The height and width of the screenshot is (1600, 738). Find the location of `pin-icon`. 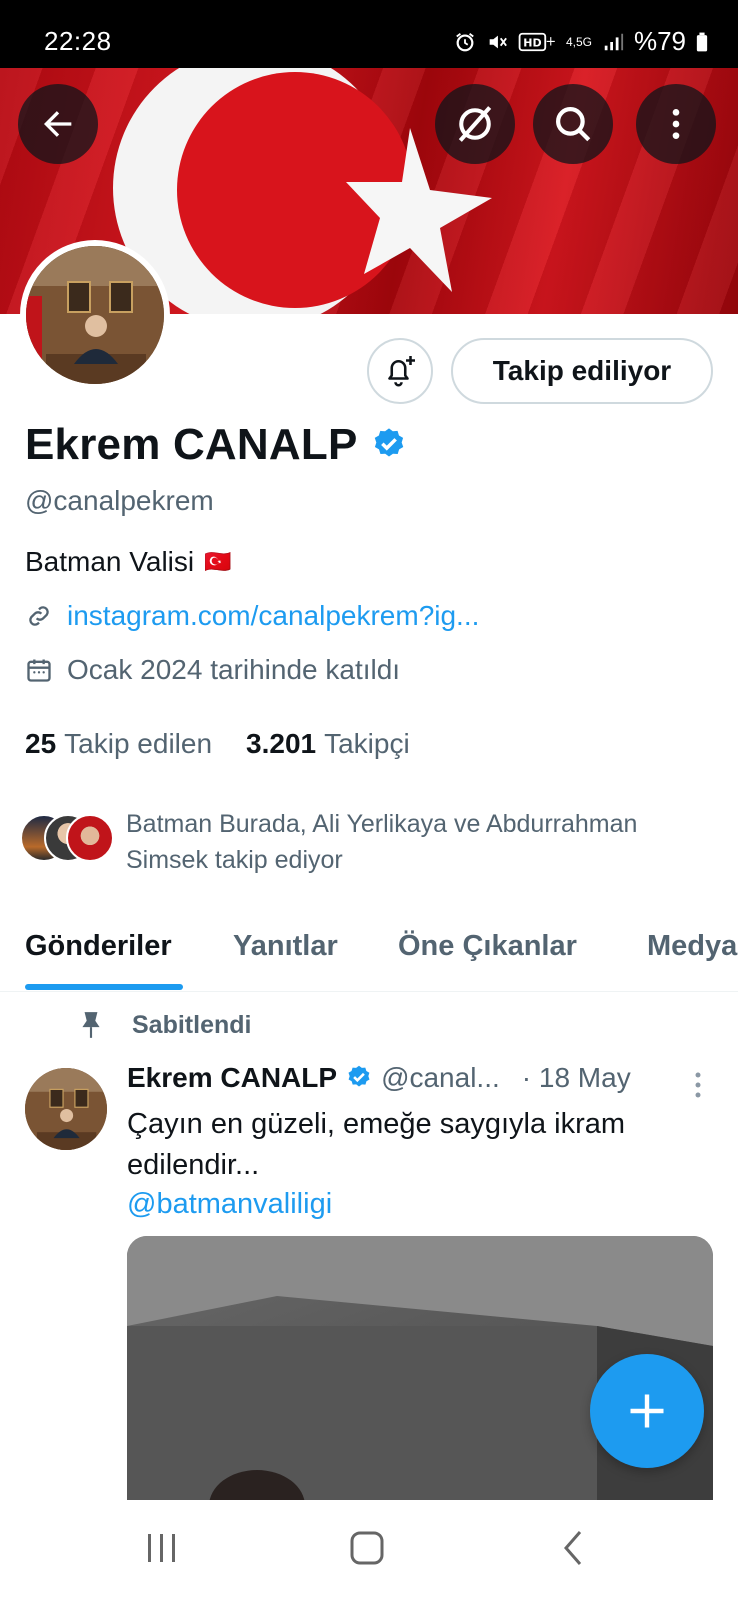

pin-icon is located at coordinates (91, 1025).